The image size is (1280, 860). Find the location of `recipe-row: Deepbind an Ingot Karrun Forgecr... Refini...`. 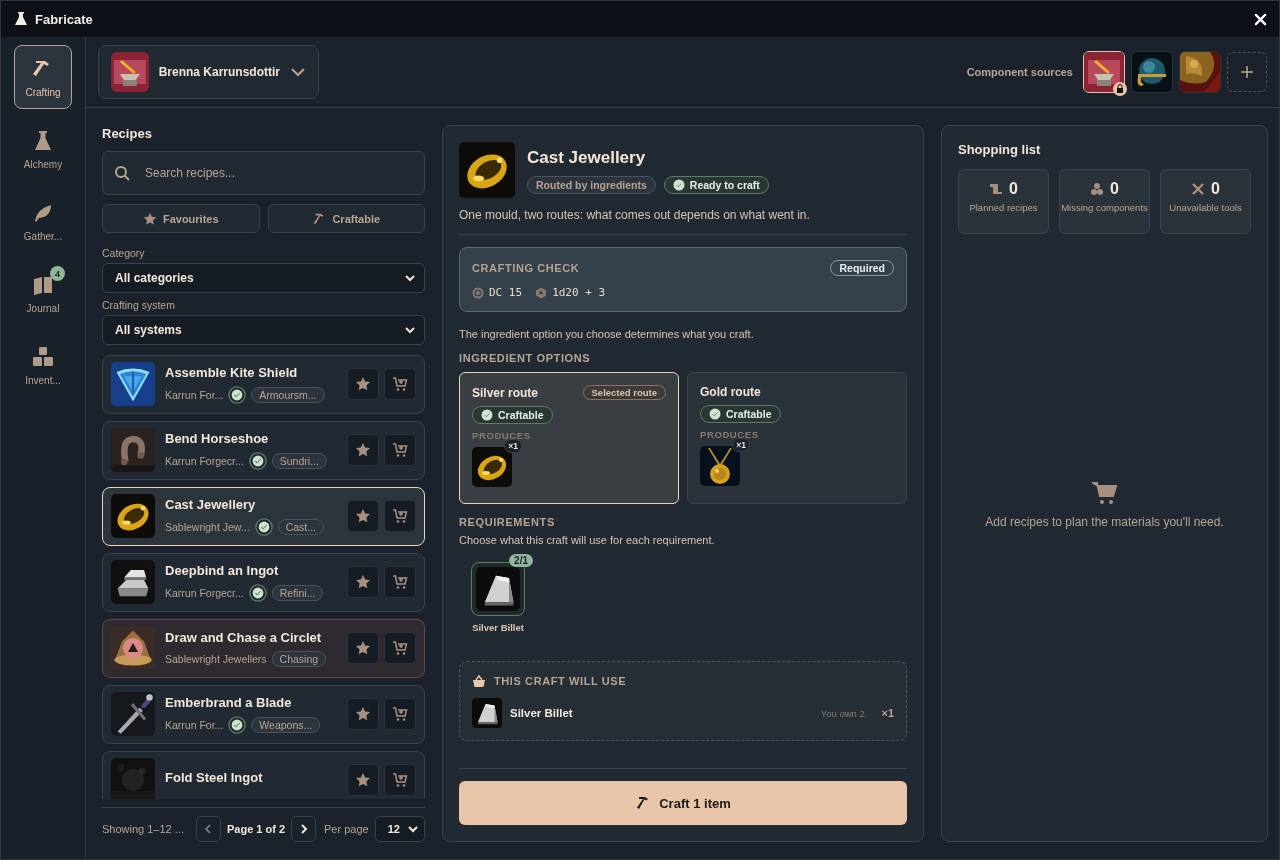

recipe-row: Deepbind an Ingot Karrun Forgecr... Refini... is located at coordinates (263, 582).